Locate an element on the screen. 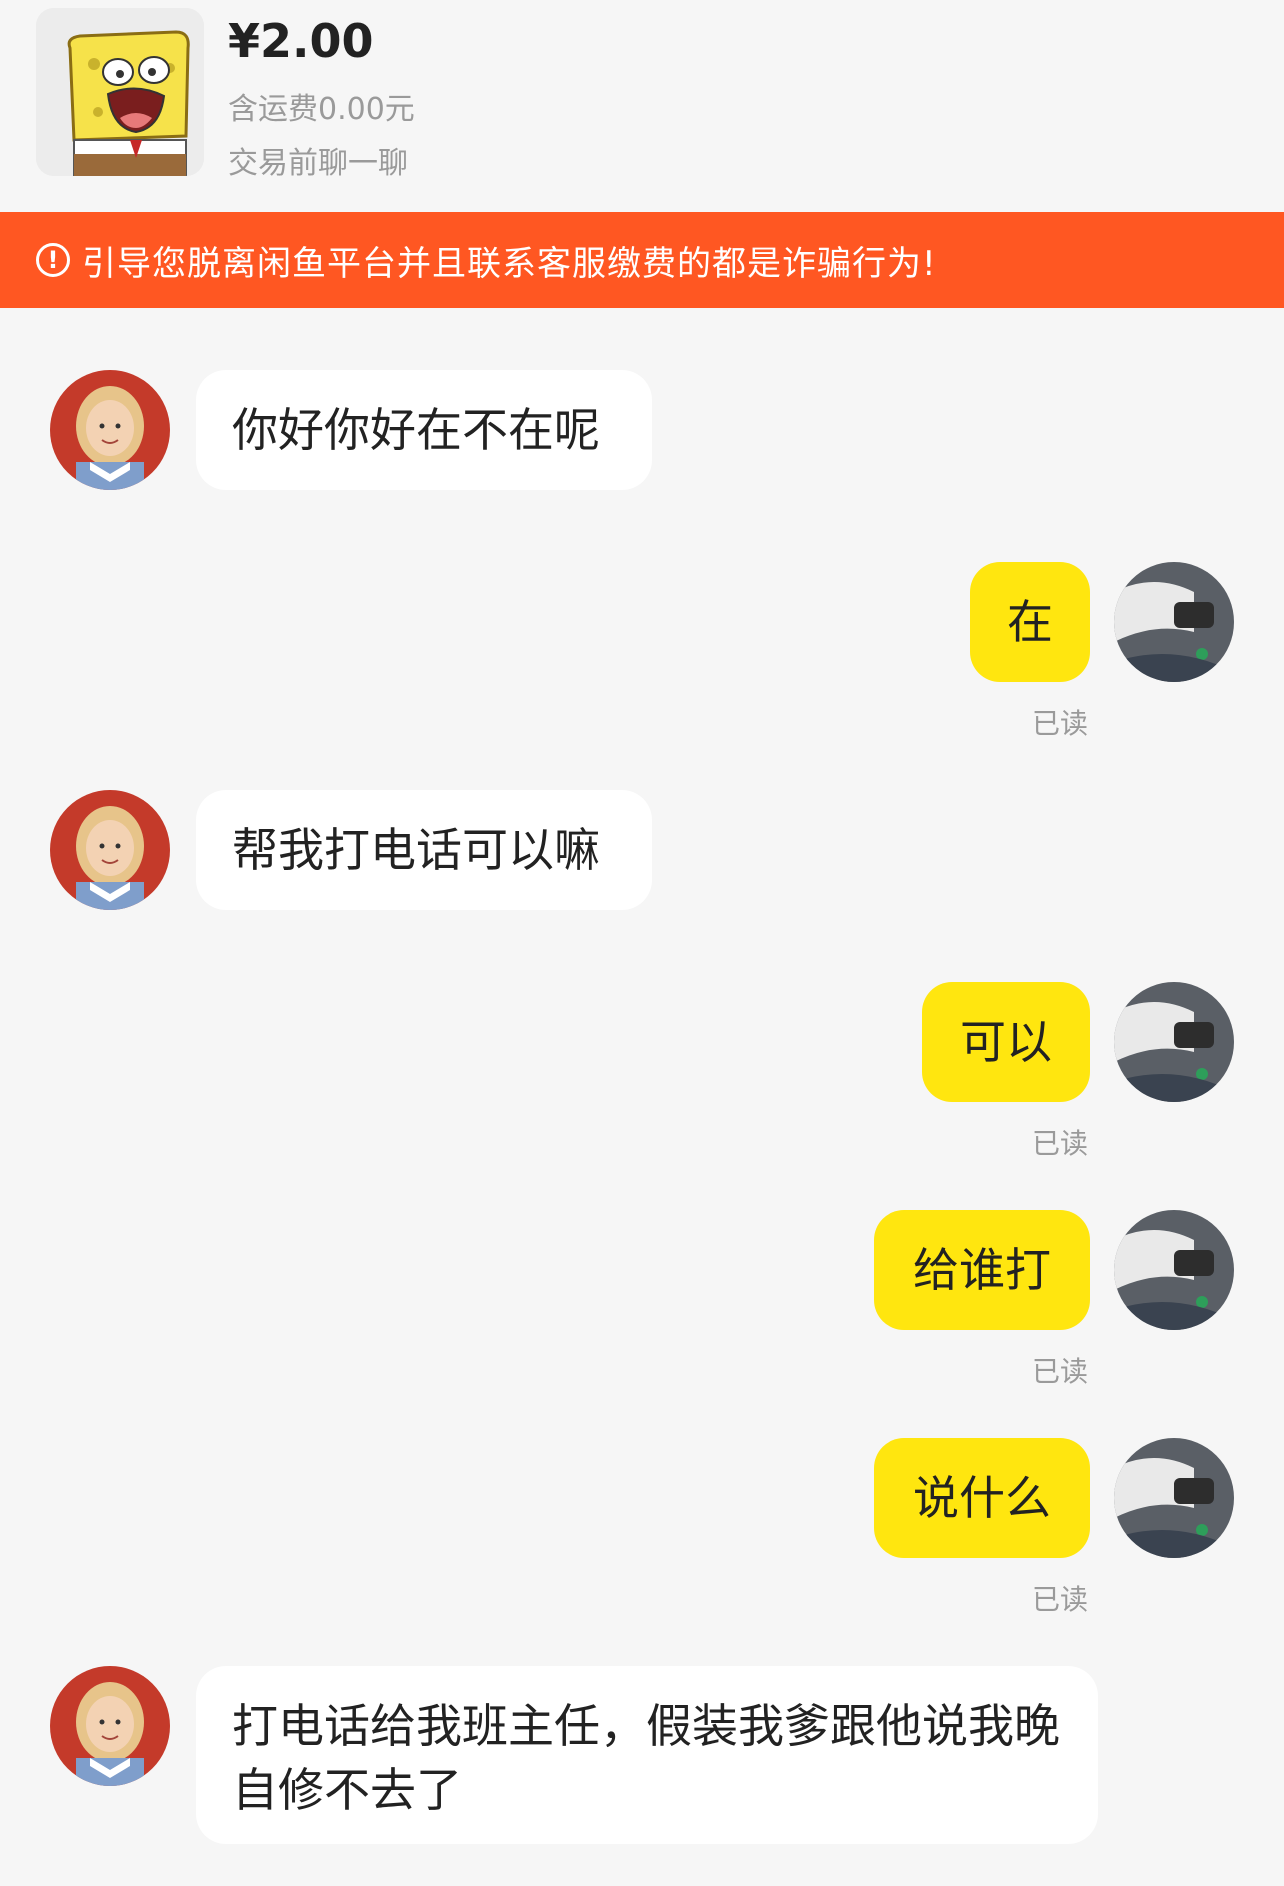 This screenshot has height=1886, width=1284. product-header: ¥2.00 含运费0.00元 交易前聊一聊 is located at coordinates (642, 106).